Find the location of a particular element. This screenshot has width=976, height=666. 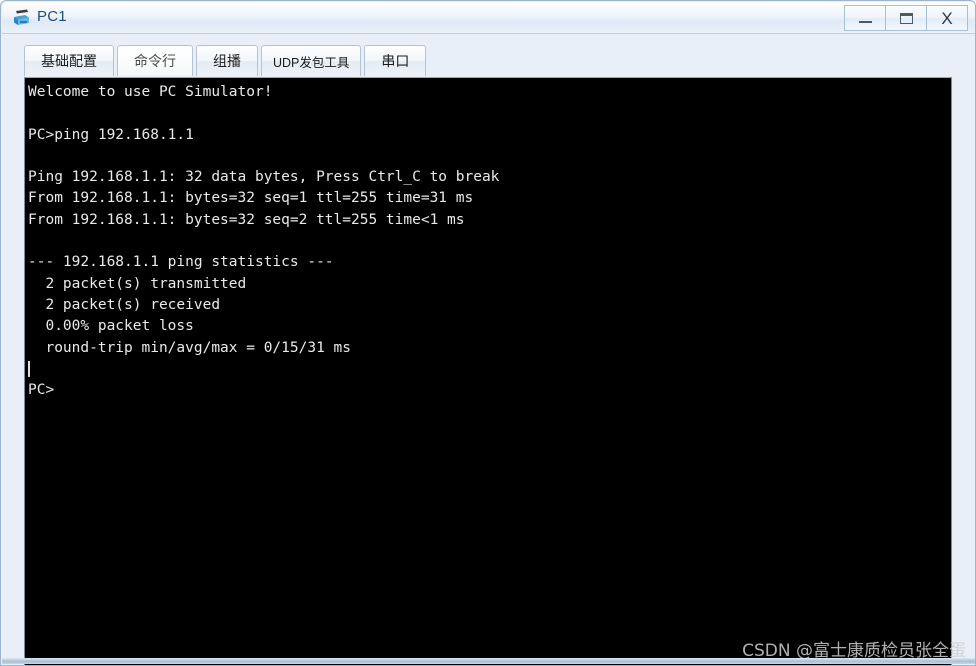

terminal-line: round-trip min/avg/max = 0/15/31 ms is located at coordinates (190, 347).